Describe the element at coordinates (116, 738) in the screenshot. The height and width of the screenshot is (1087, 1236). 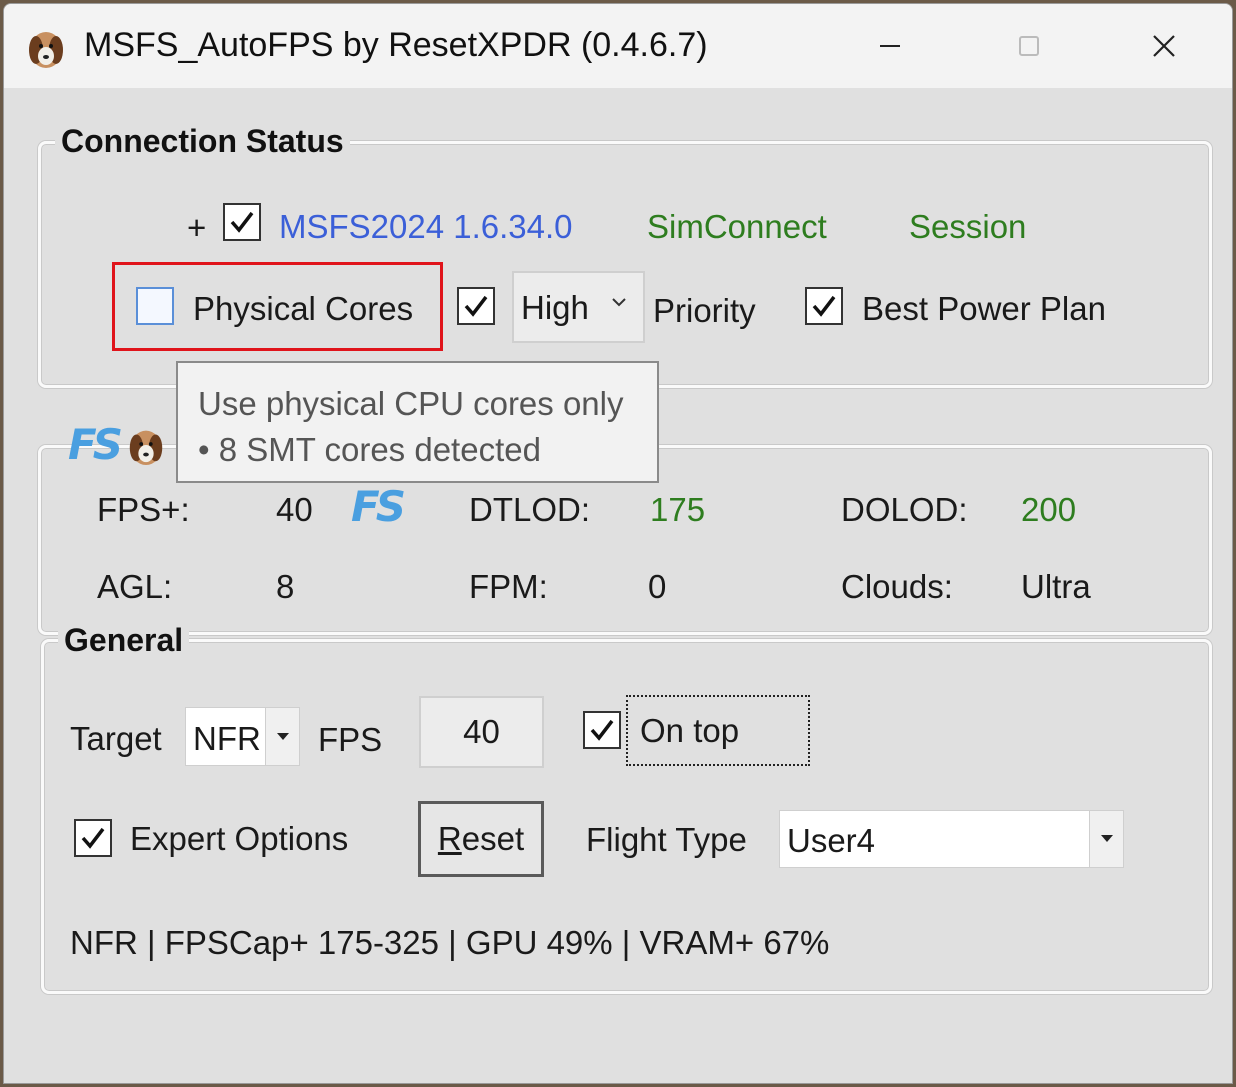
I see `target-label: Target` at that location.